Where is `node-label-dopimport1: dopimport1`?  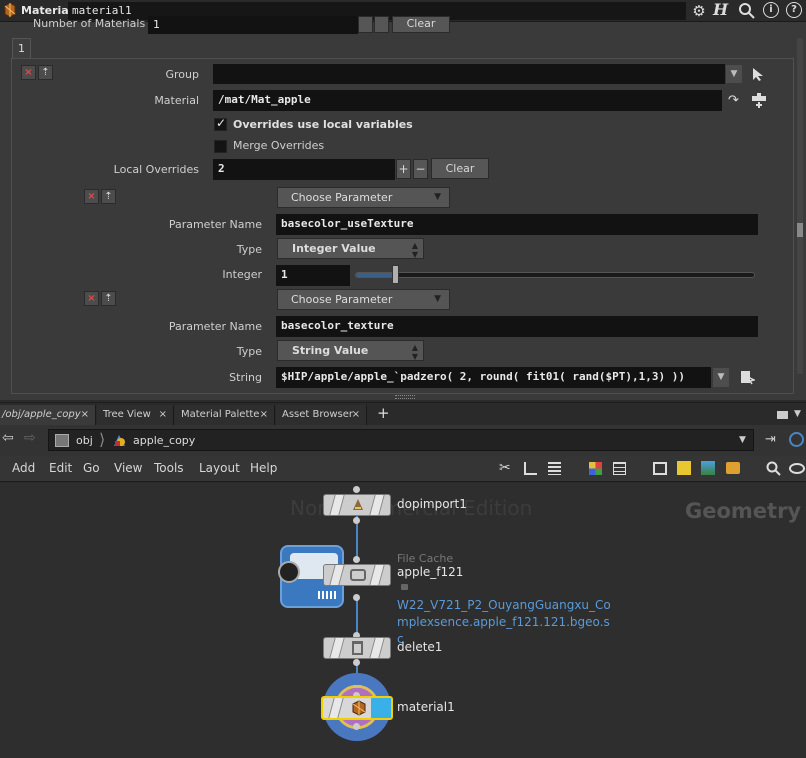
node-label-dopimport1: dopimport1 is located at coordinates (432, 504).